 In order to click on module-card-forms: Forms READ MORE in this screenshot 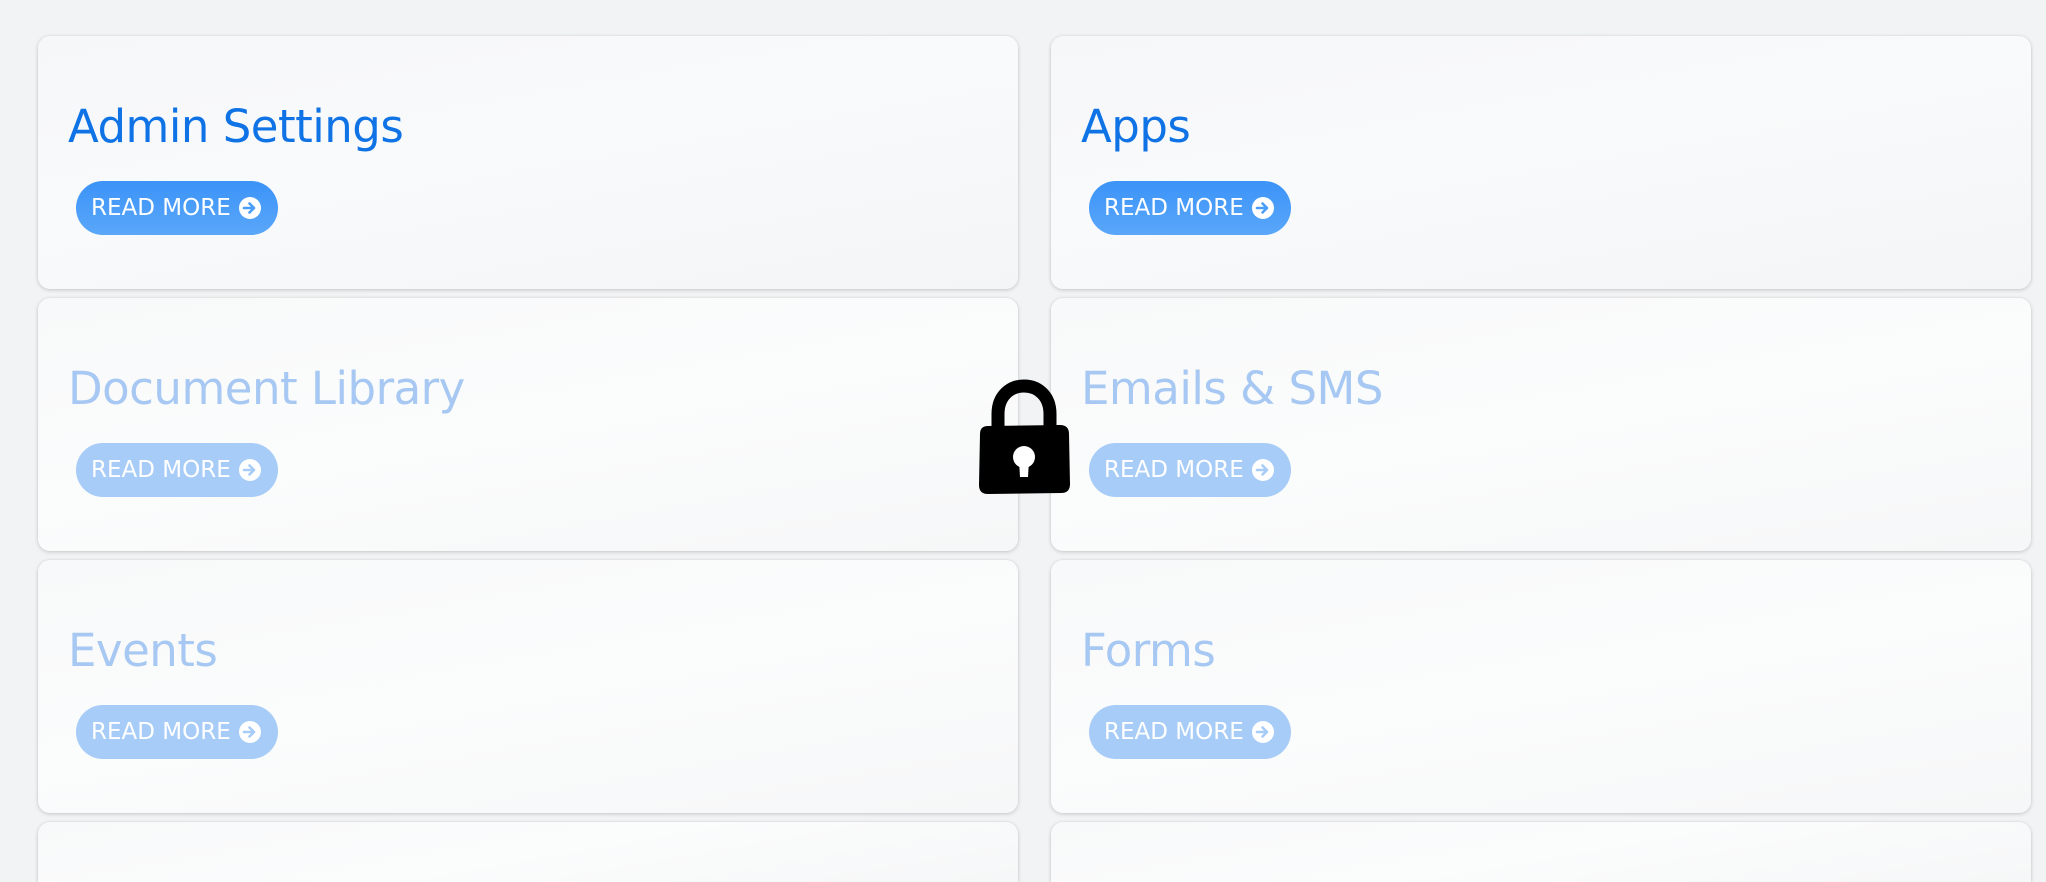, I will do `click(1541, 686)`.